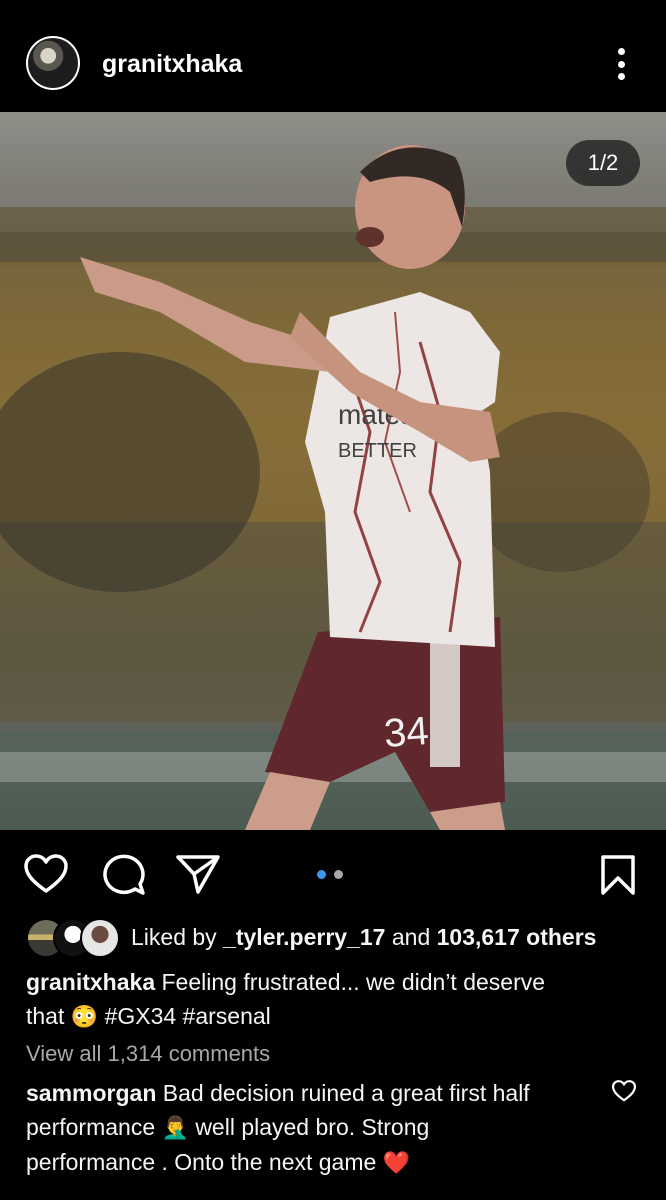 Image resolution: width=666 pixels, height=1200 pixels. I want to click on liker-username: _tyler.perry_17, so click(304, 937).